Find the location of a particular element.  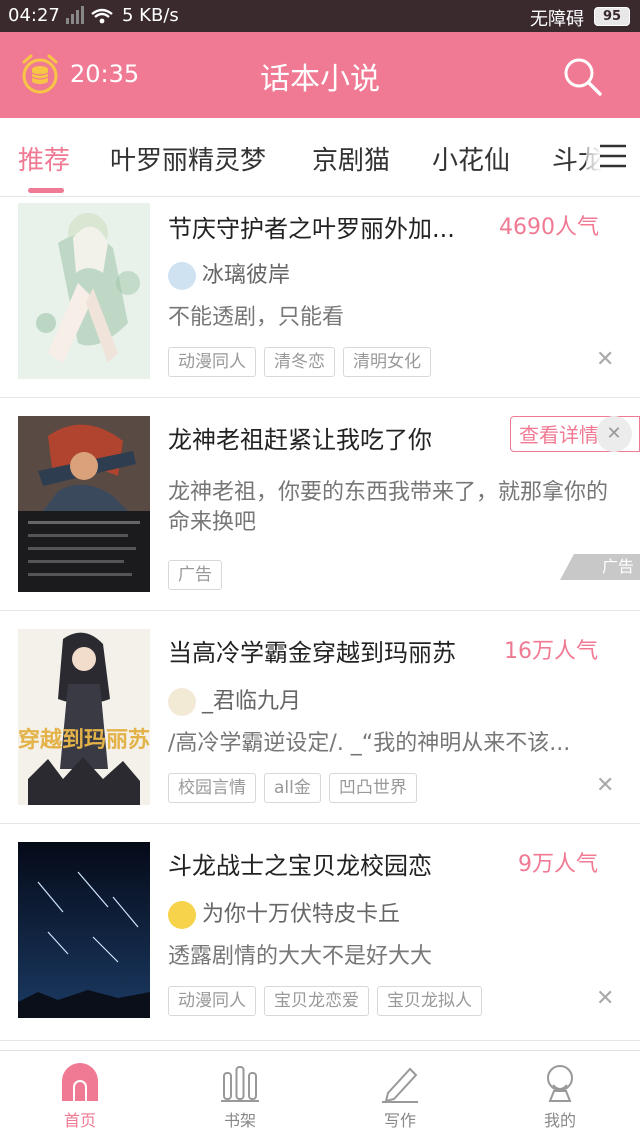

bottom-navigation: 首页 书架 写作 我的 is located at coordinates (320, 1094).